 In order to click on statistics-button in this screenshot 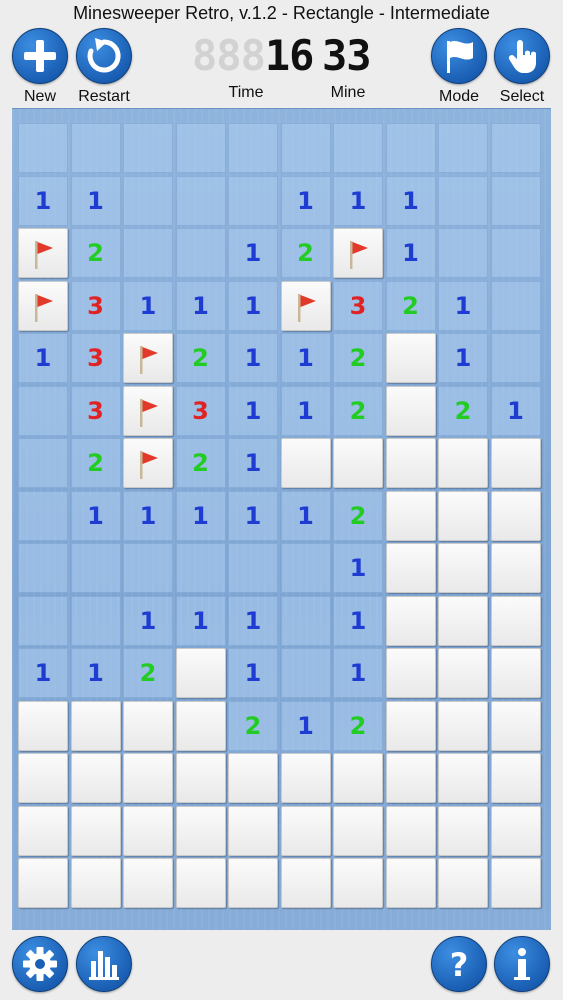, I will do `click(104, 965)`.